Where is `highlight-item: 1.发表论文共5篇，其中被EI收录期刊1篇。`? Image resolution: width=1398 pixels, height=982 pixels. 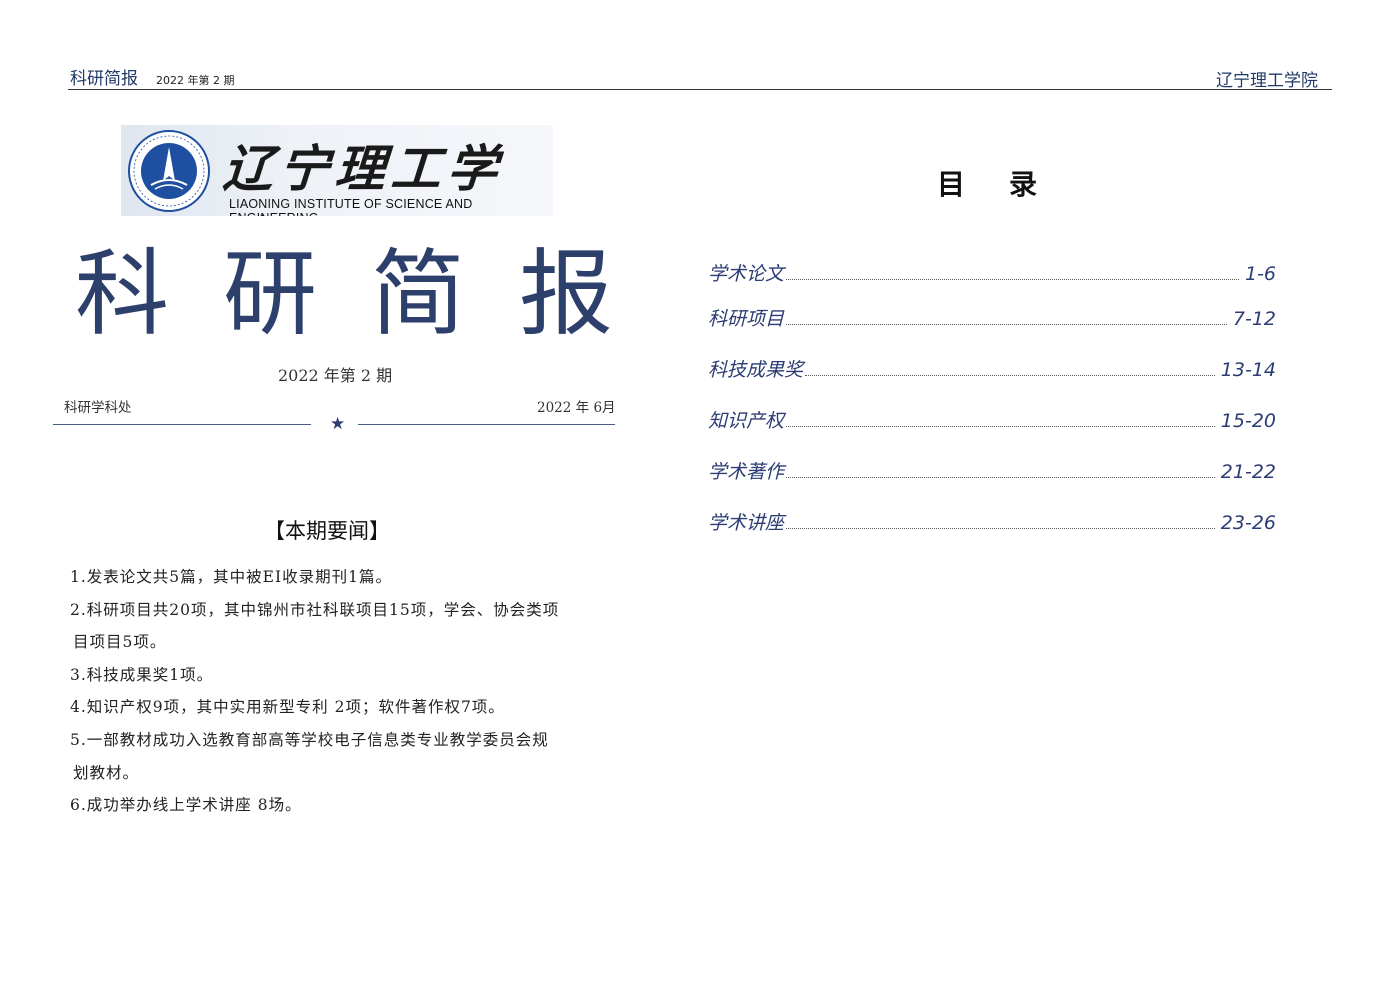
highlight-item: 1.发表论文共5篇，其中被EI收录期刊1篇。 is located at coordinates (231, 577).